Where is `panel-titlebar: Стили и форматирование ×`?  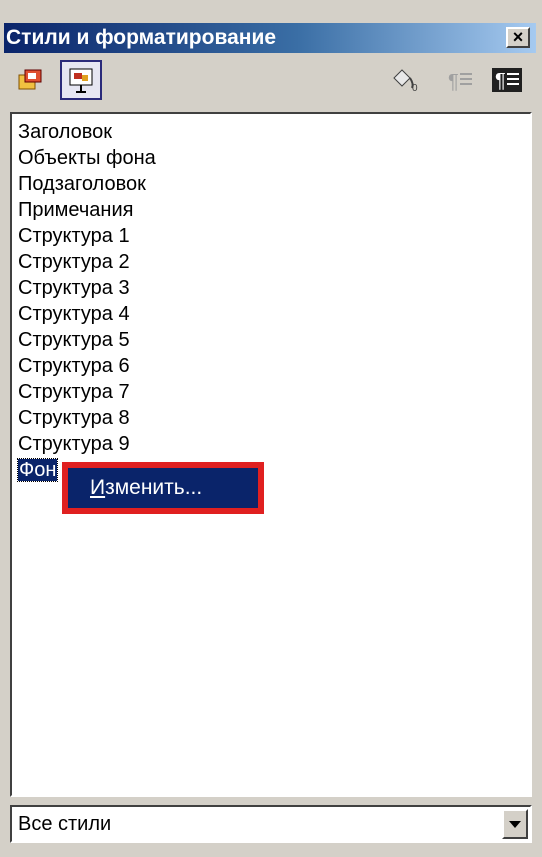
panel-titlebar: Стили и форматирование × is located at coordinates (270, 38).